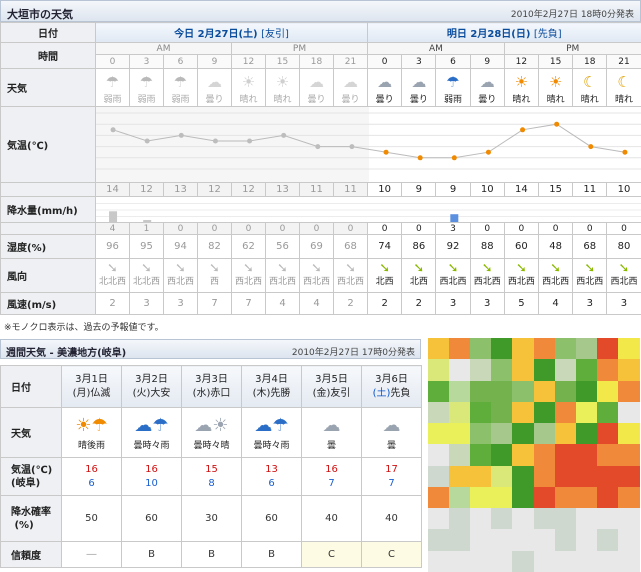 Image resolution: width=641 pixels, height=572 pixels. I want to click on weekly-issued-time: 2010年2月27日 17時0分発表, so click(353, 353).